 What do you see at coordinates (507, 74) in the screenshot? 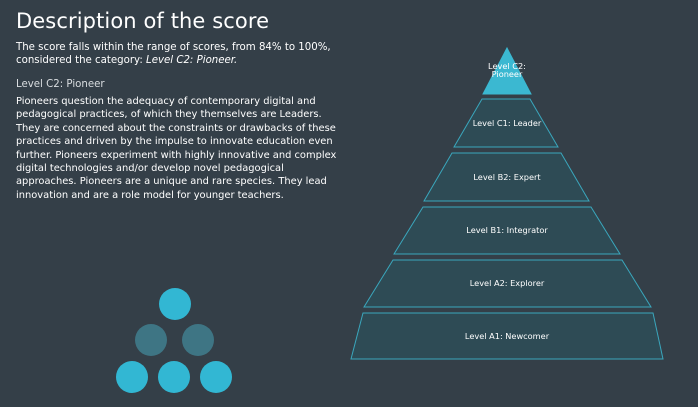
I see `pyramid-label-c2b: Pioneer` at bounding box center [507, 74].